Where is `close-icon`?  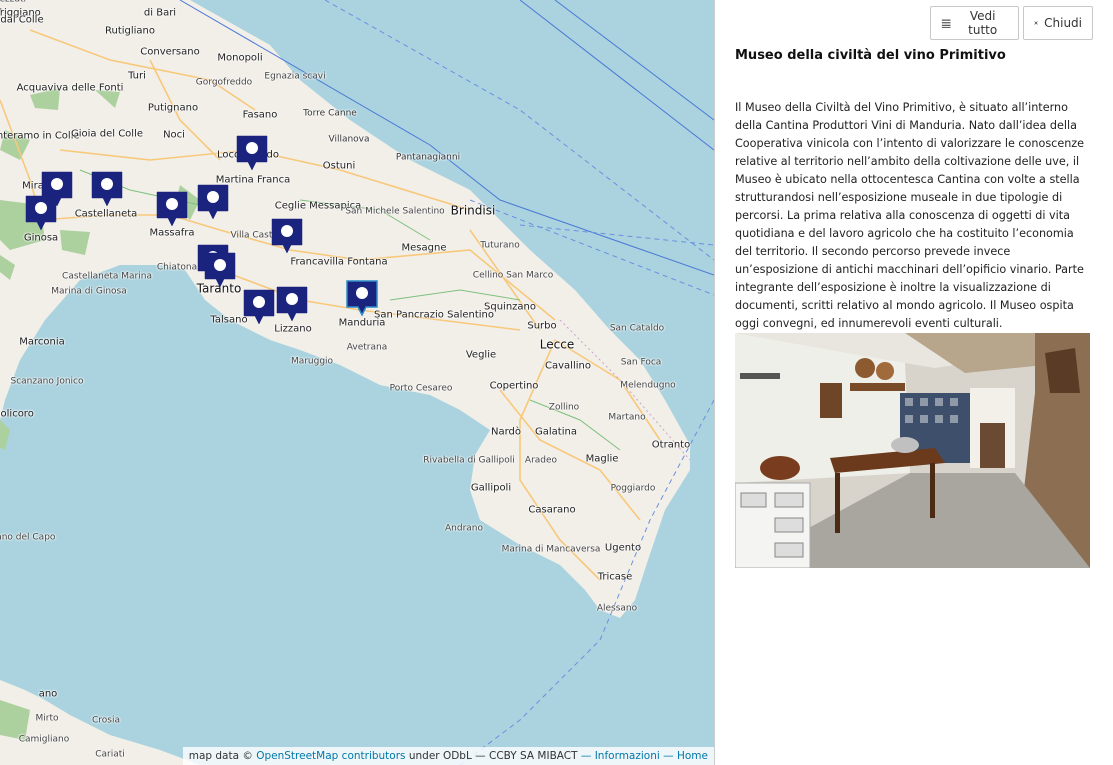 close-icon is located at coordinates (1036, 23).